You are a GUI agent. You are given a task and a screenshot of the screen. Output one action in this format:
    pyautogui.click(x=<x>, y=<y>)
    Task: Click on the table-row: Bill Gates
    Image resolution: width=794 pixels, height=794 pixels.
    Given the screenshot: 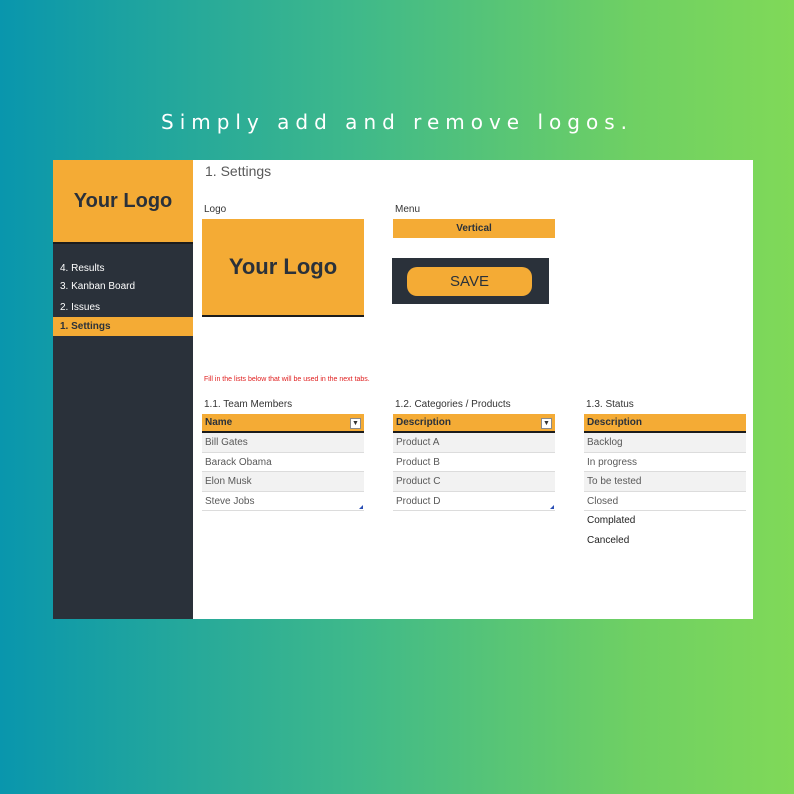 What is the action you would take?
    pyautogui.click(x=283, y=443)
    